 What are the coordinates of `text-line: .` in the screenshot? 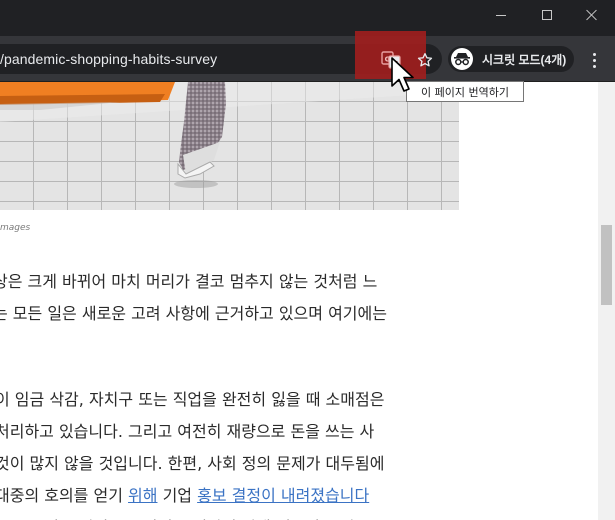 It's located at (193, 346).